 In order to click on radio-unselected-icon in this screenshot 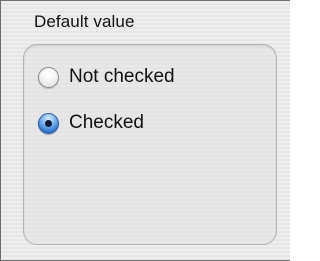, I will do `click(48, 77)`.